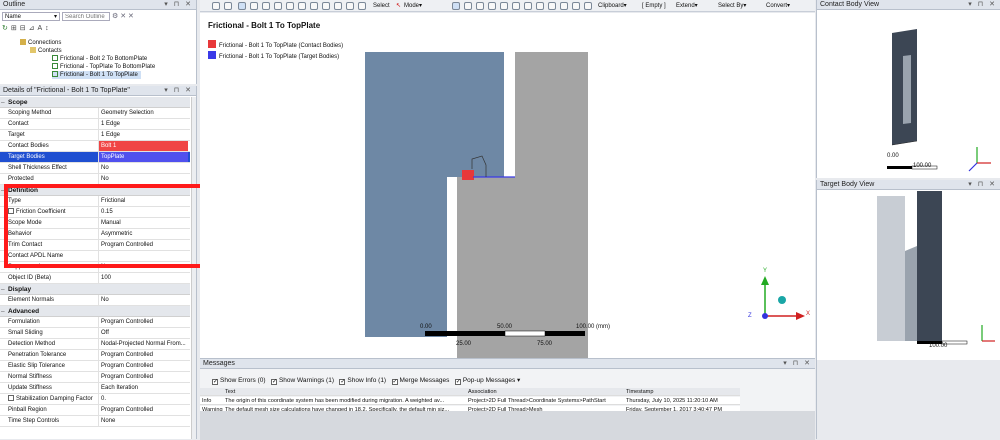 The width and height of the screenshot is (1000, 440). I want to click on details-section-display: Display, so click(95, 289).